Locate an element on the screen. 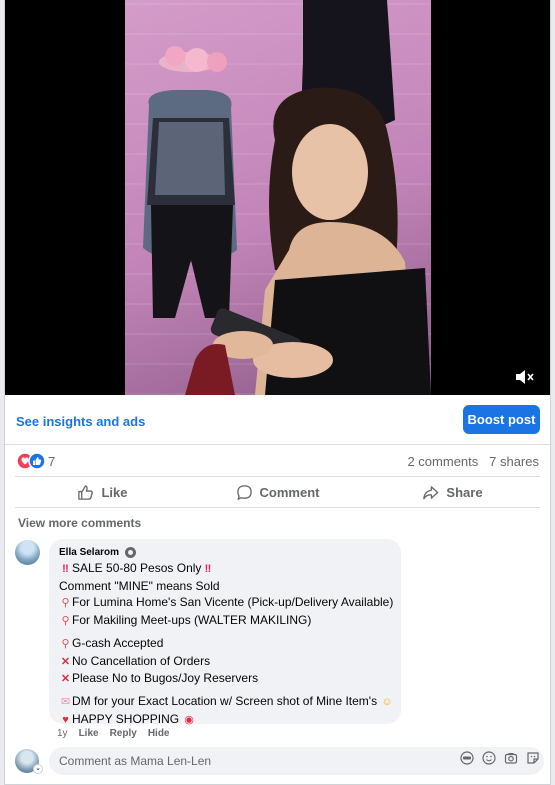 The height and width of the screenshot is (785, 555). comment-meta: 1y Like Reply Hide is located at coordinates (113, 733).